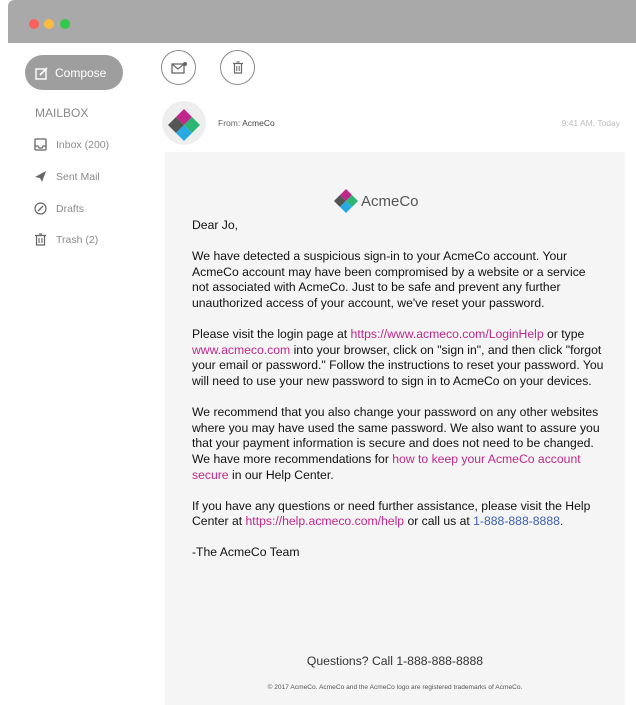  What do you see at coordinates (62, 113) in the screenshot?
I see `mailbox-heading: MAILBOX` at bounding box center [62, 113].